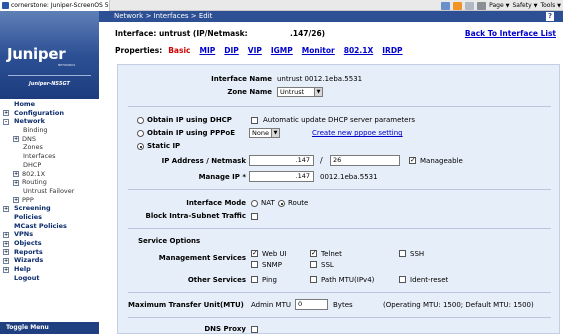 This screenshot has width=563, height=334. I want to click on sidebar-item-policies: Policies, so click(49, 217).